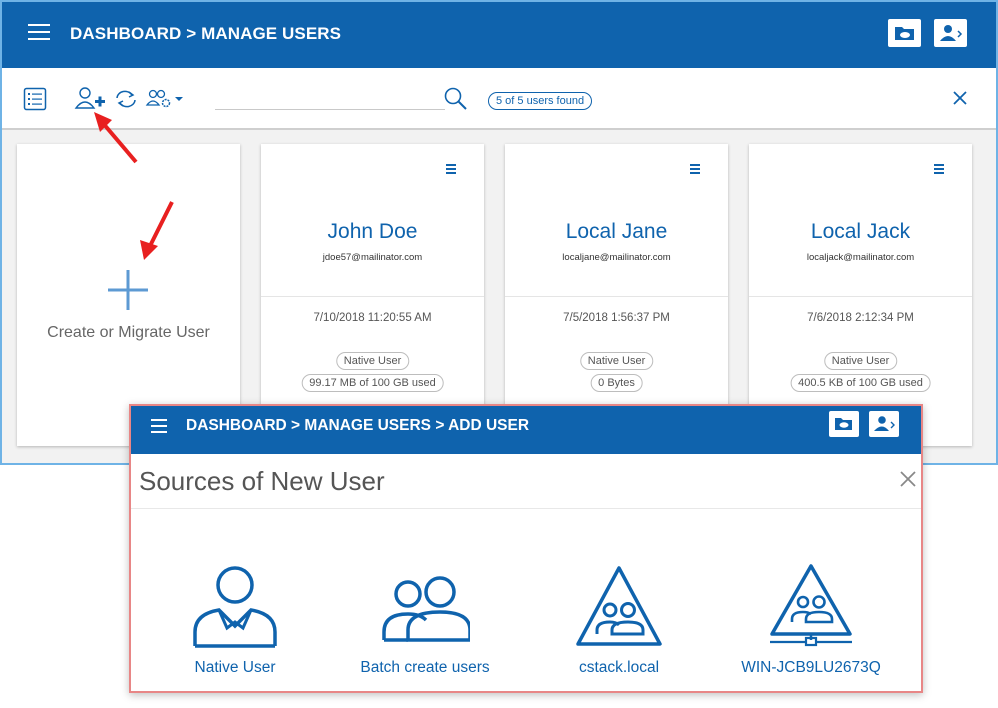 Image resolution: width=998 pixels, height=708 pixels. I want to click on storage-usage-badge: 400.5 KB of 100 GB used, so click(860, 383).